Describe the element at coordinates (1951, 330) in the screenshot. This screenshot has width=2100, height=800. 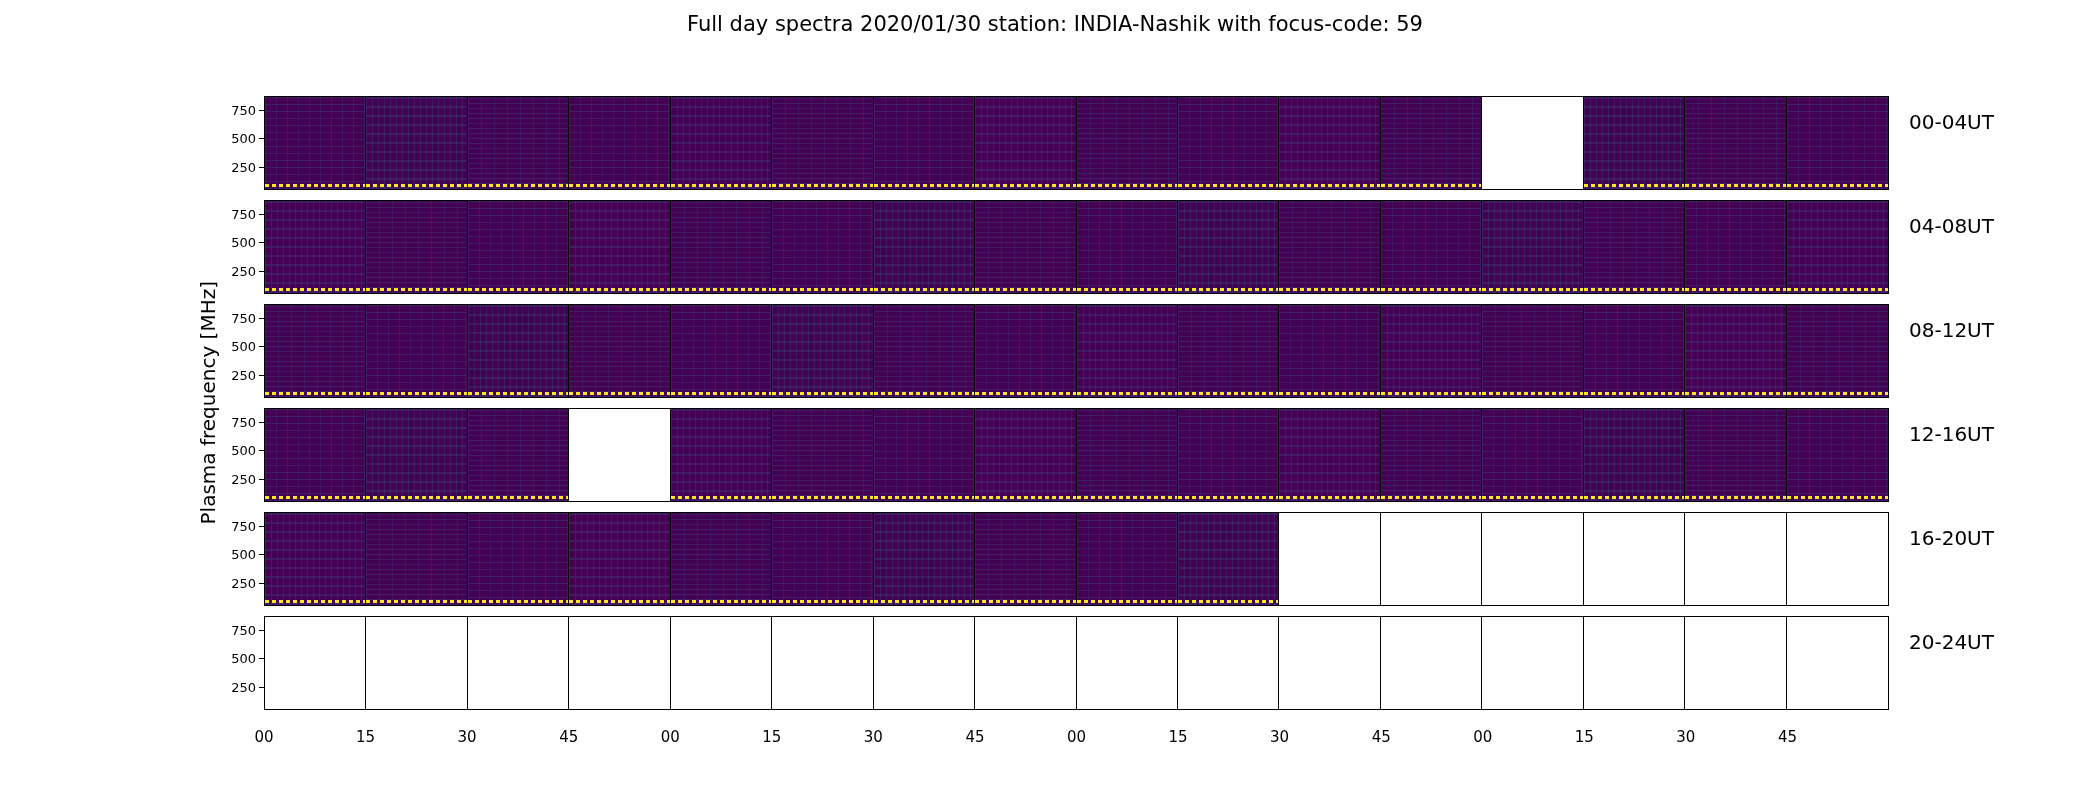
I see `row-label: 08-12UT` at that location.